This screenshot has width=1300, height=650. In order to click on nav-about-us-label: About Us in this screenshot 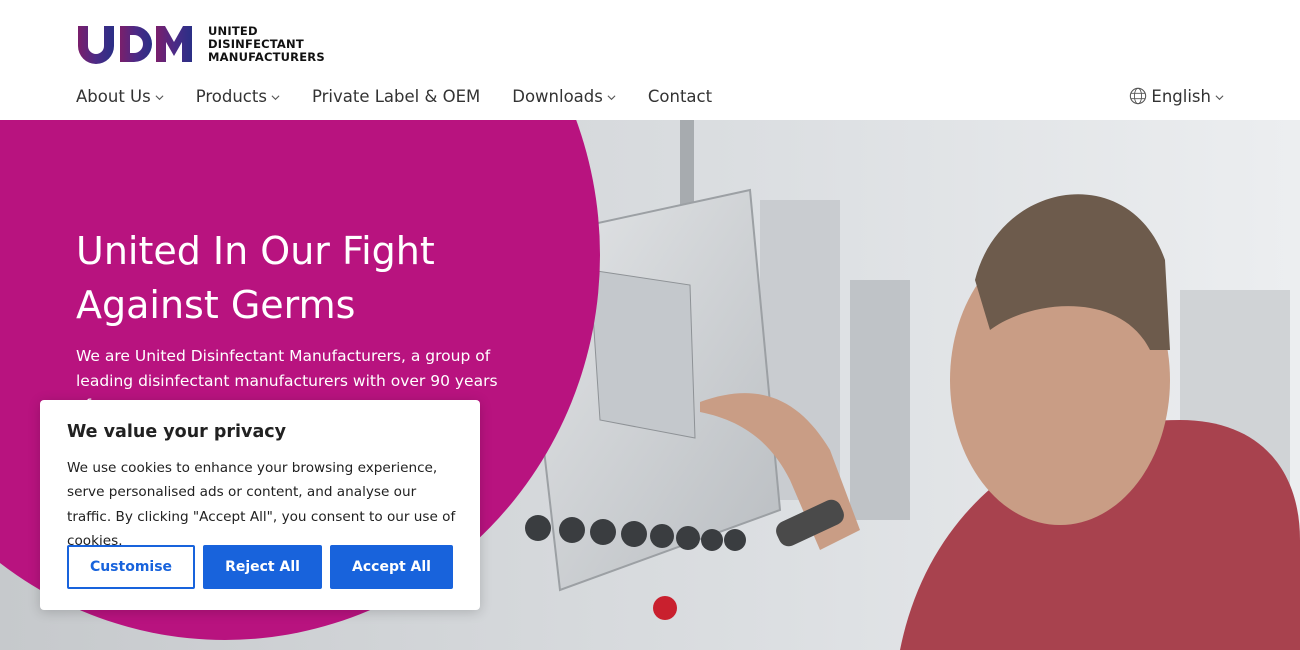, I will do `click(113, 96)`.